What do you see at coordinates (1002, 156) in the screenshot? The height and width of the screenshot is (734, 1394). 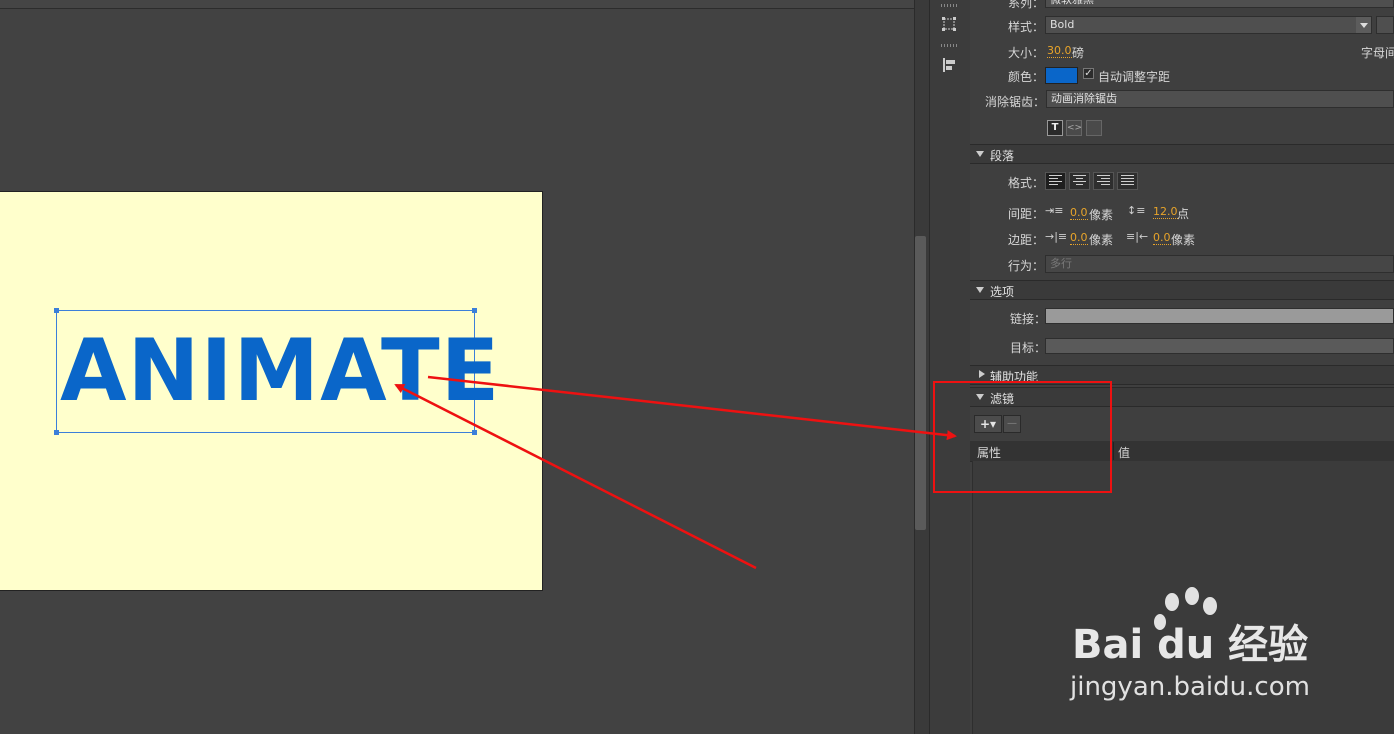 I see `section-title: 段落` at bounding box center [1002, 156].